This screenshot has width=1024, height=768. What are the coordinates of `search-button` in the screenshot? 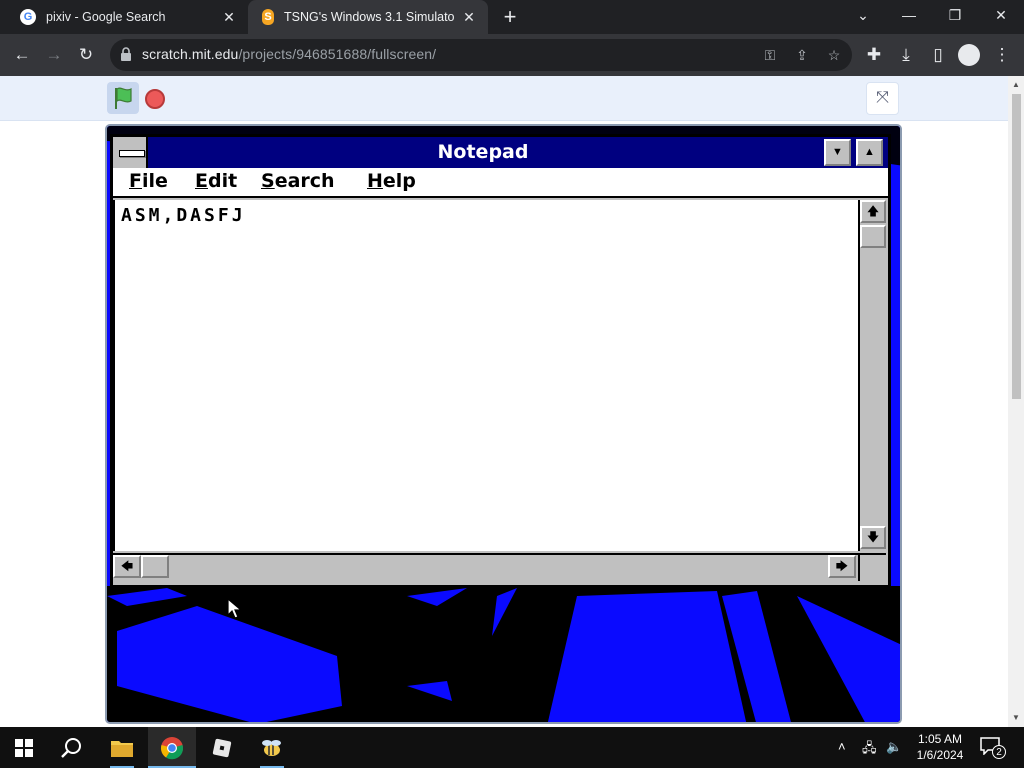 It's located at (72, 747).